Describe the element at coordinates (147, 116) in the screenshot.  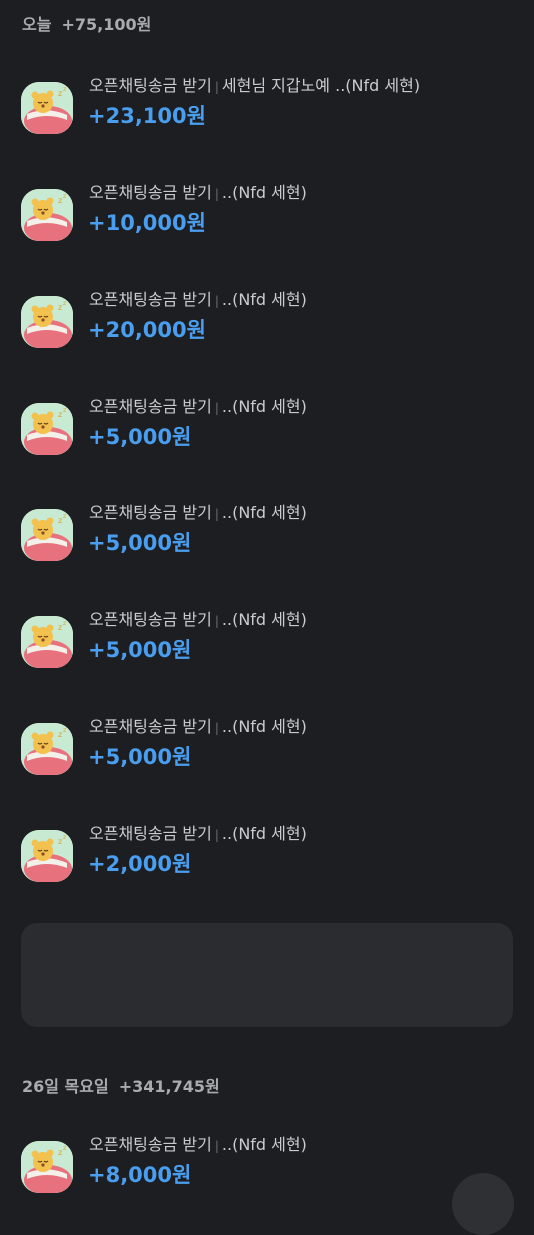
I see `transaction-amount: +23,100원` at that location.